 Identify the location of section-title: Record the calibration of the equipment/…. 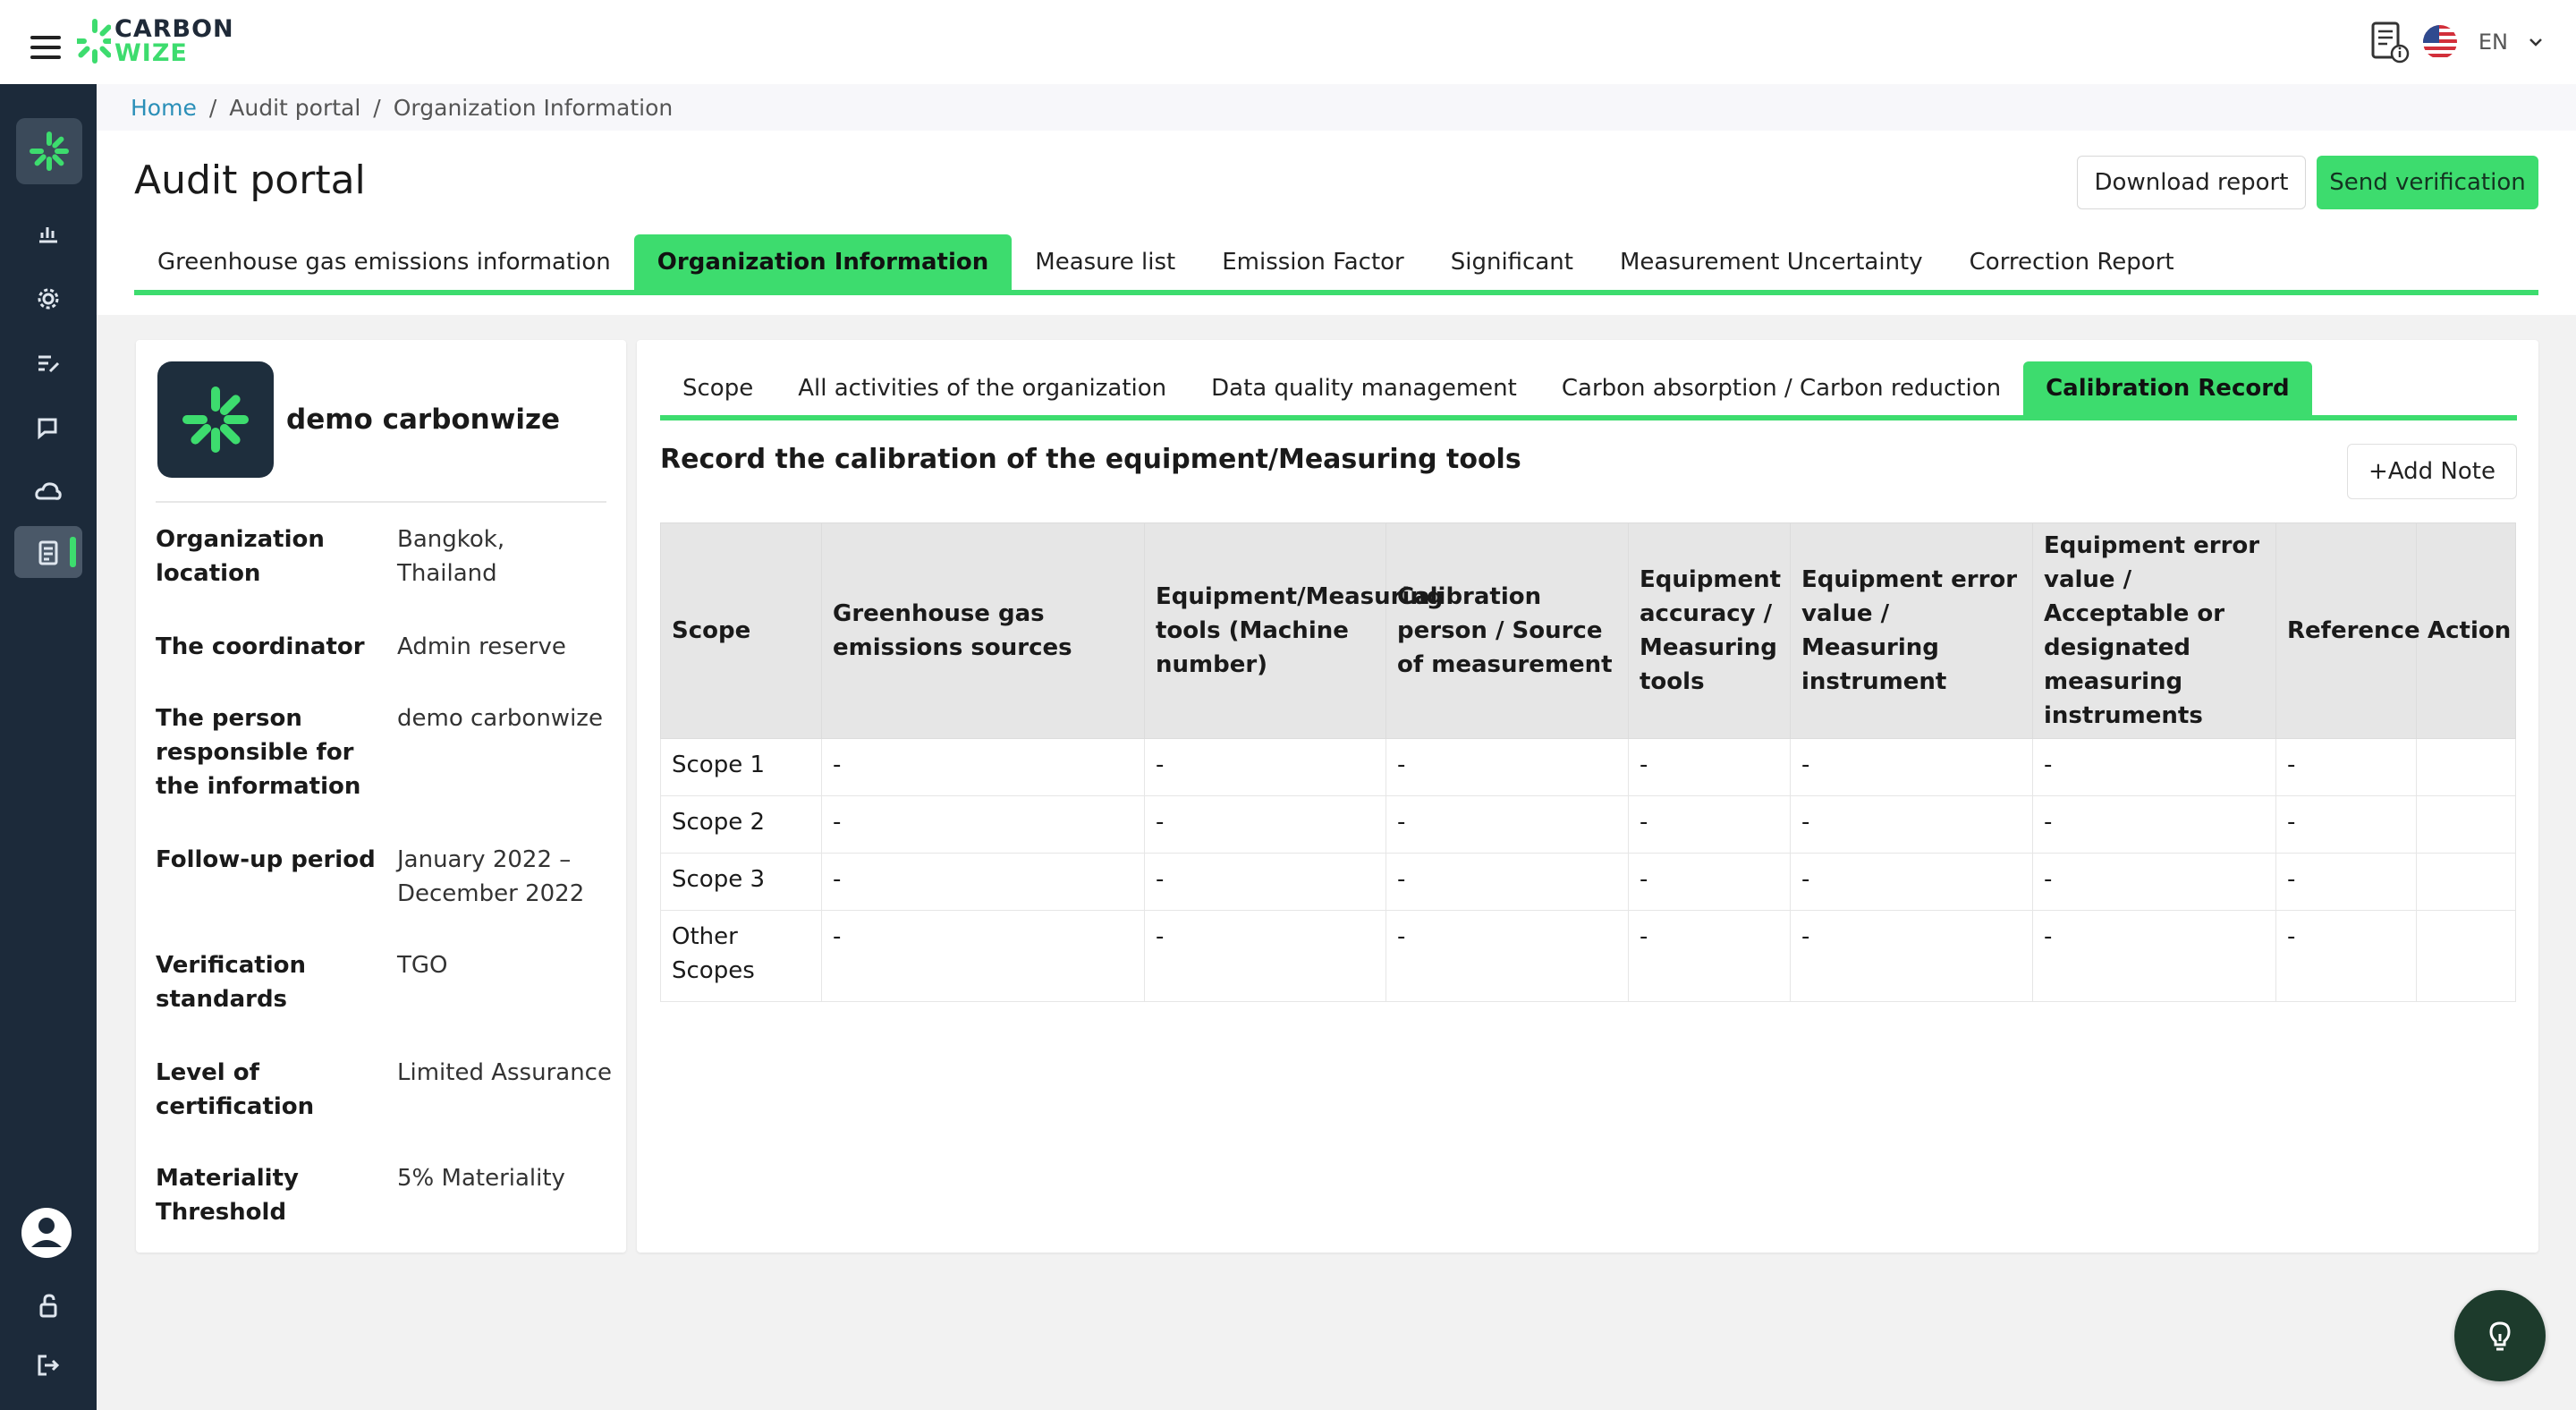
(1090, 460).